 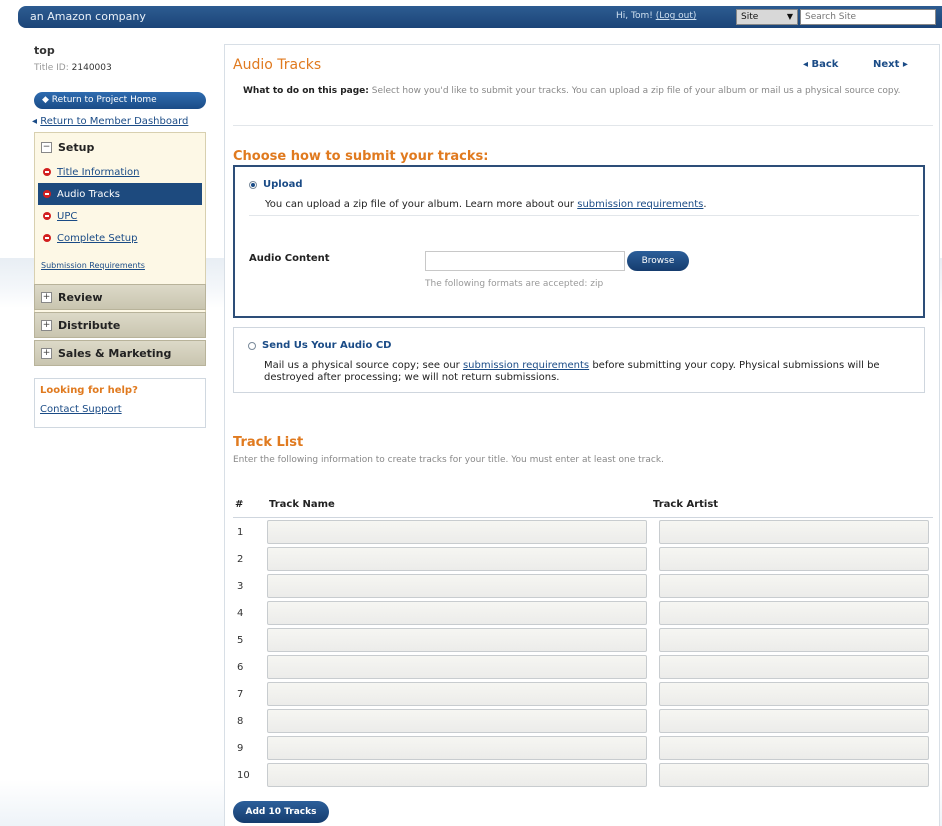 I want to click on table-row: 7, so click(x=583, y=694).